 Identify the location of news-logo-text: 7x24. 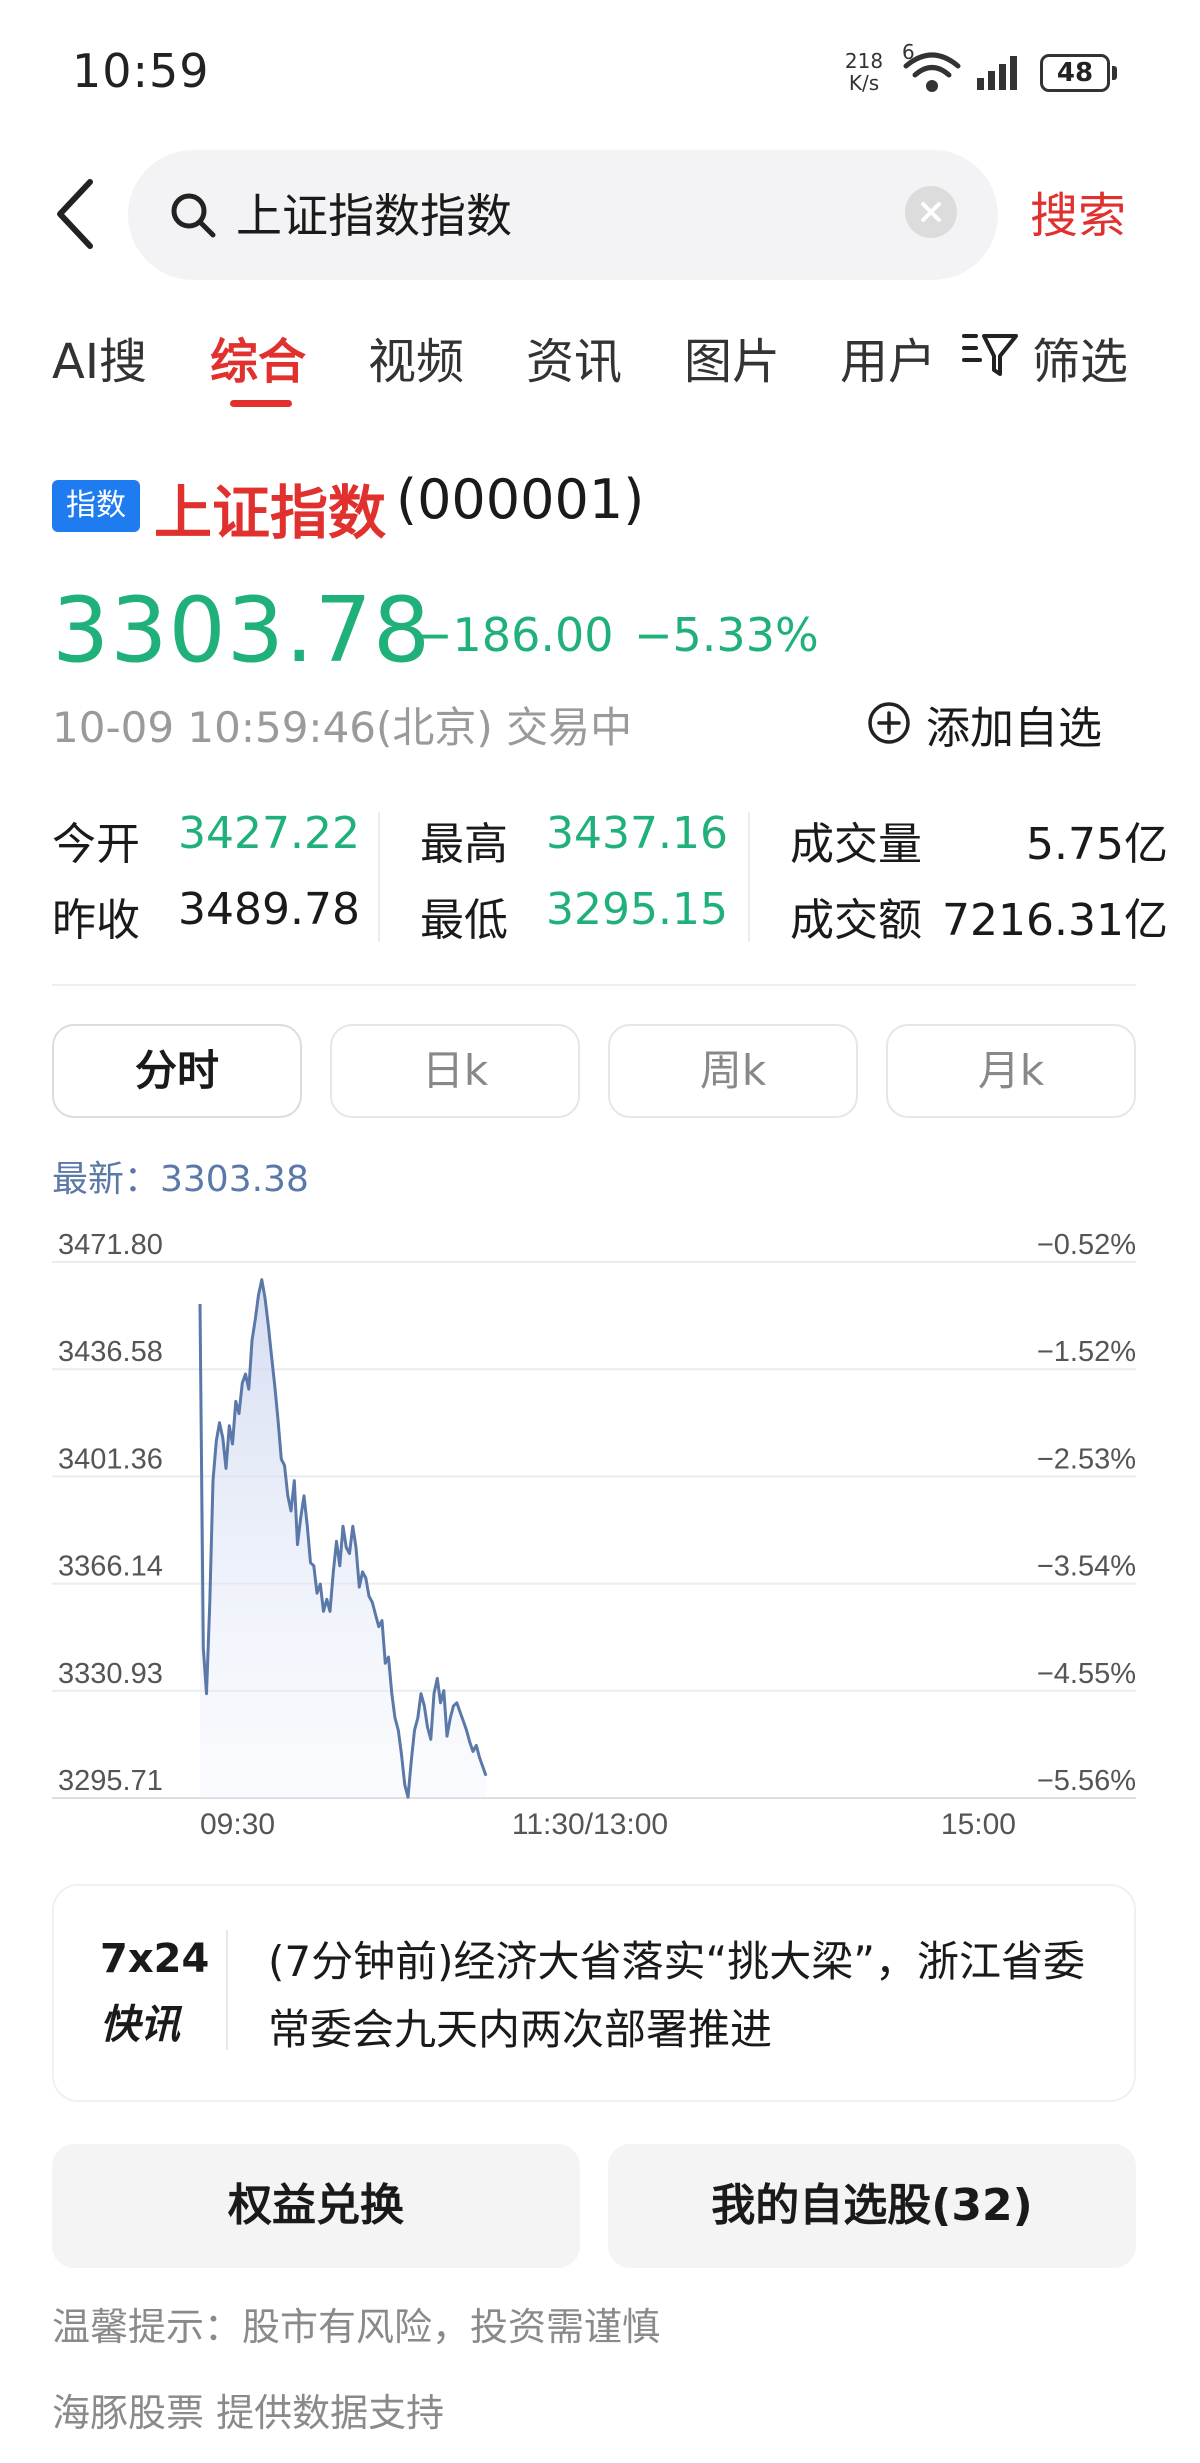
(155, 1959).